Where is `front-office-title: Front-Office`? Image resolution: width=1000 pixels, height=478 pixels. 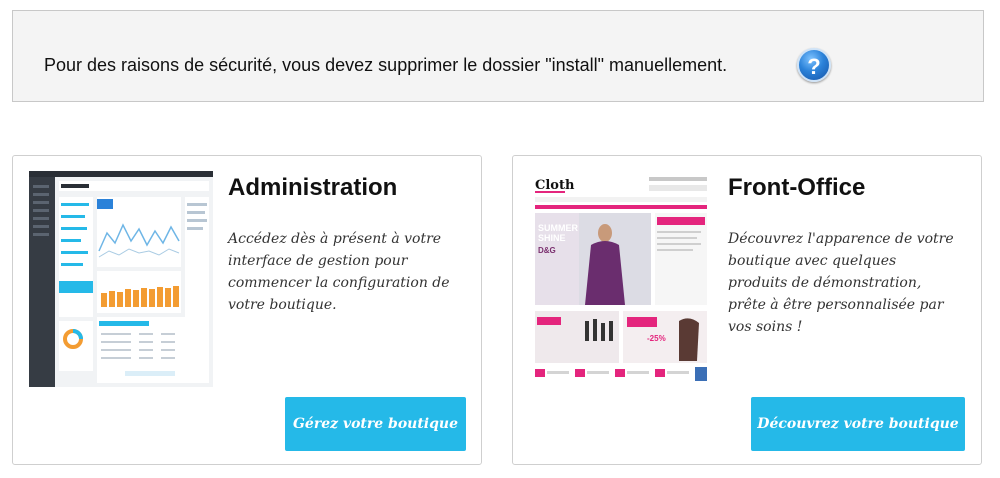
front-office-title: Front-Office is located at coordinates (797, 187).